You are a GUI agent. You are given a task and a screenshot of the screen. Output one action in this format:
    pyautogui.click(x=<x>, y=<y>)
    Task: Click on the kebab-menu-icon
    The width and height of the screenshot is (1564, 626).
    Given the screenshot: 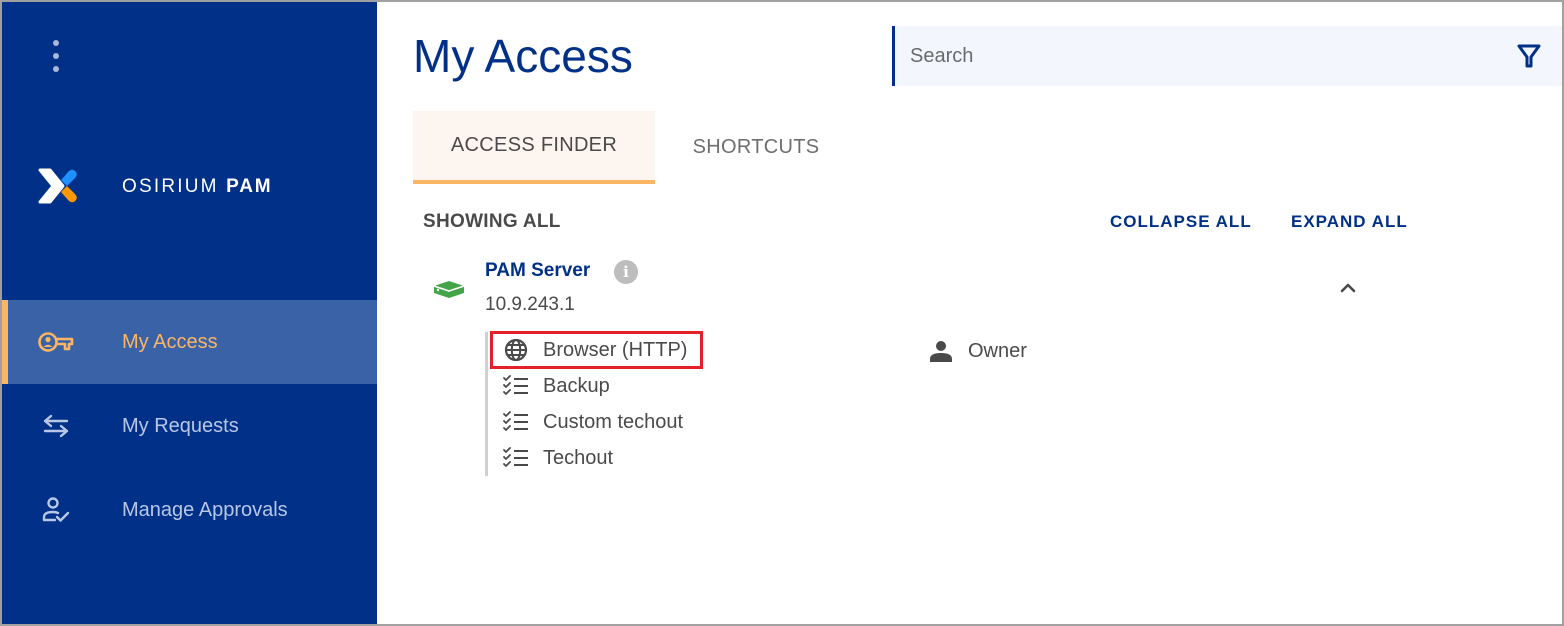 What is the action you would take?
    pyautogui.click(x=56, y=56)
    